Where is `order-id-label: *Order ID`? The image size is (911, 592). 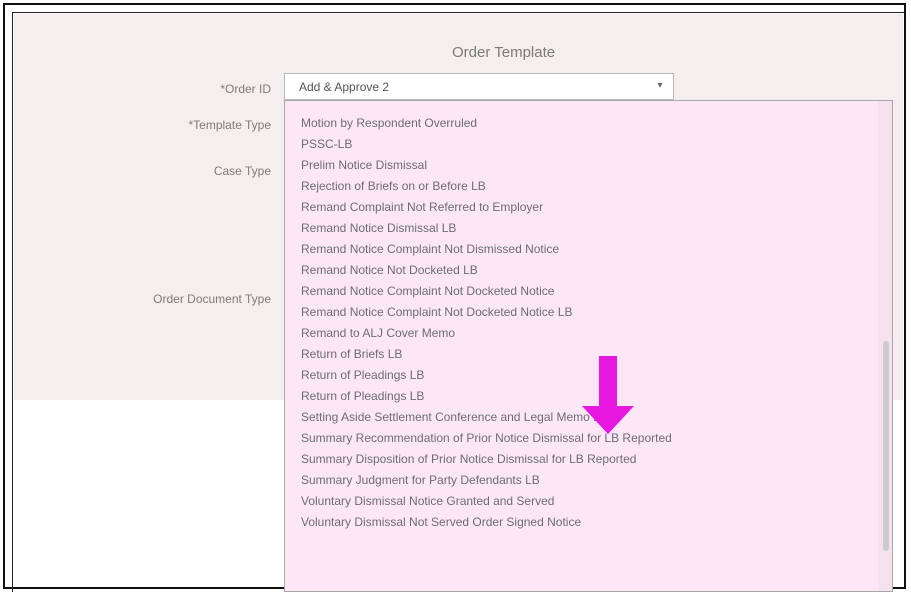 order-id-label: *Order ID is located at coordinates (245, 89).